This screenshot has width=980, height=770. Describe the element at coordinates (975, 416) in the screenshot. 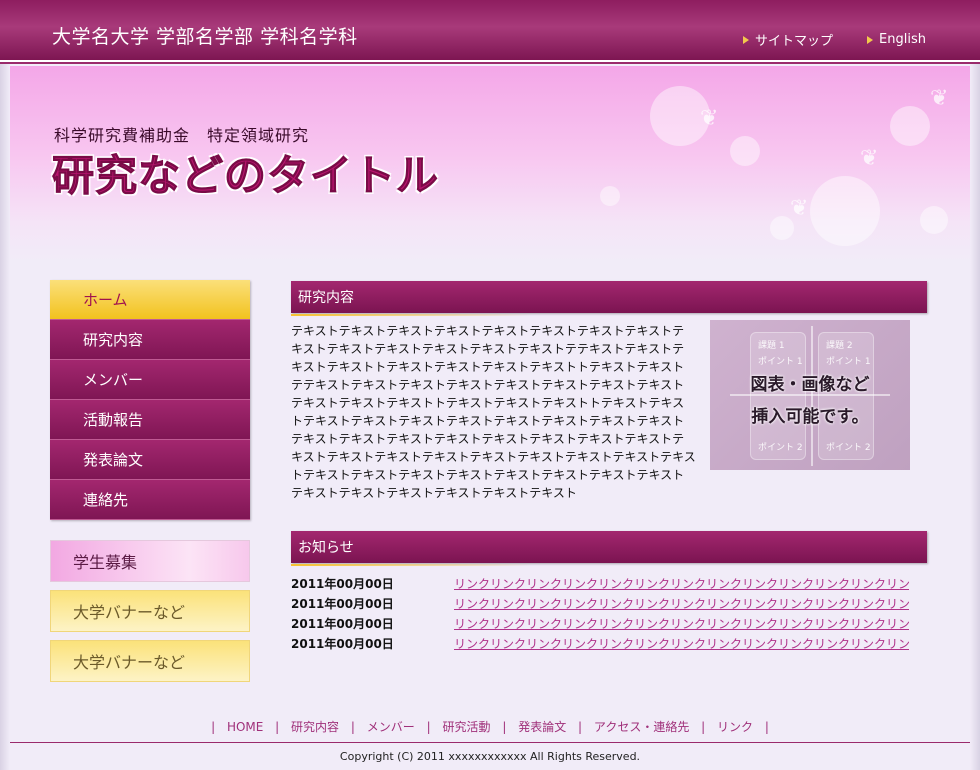

I see `right-shadow` at that location.